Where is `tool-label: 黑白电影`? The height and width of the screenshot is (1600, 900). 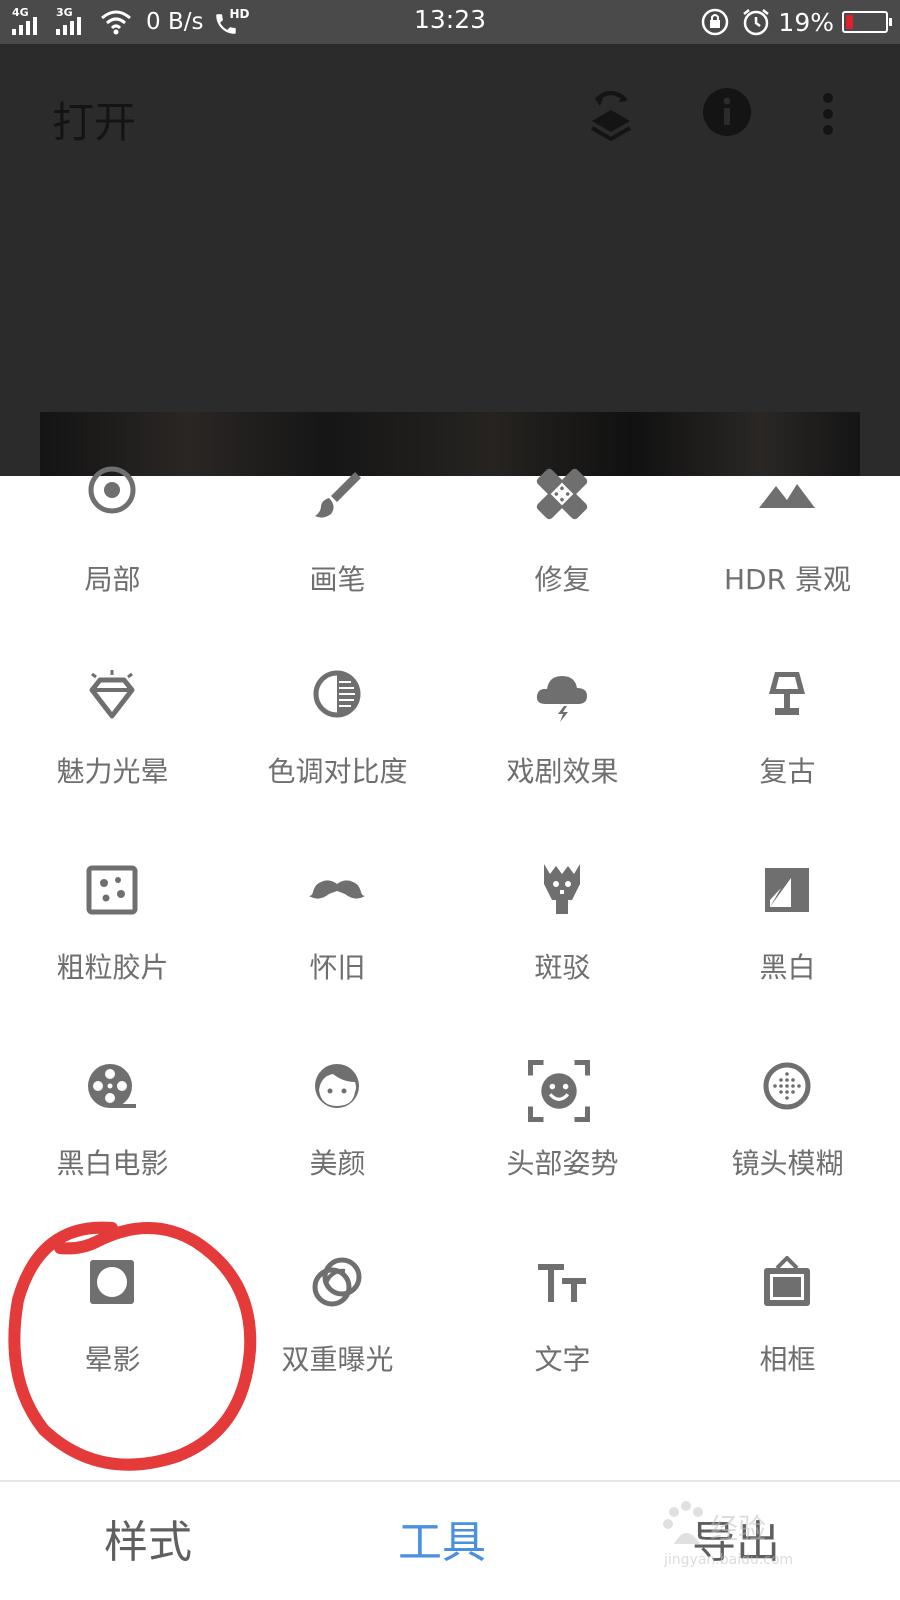
tool-label: 黑白电影 is located at coordinates (112, 1163).